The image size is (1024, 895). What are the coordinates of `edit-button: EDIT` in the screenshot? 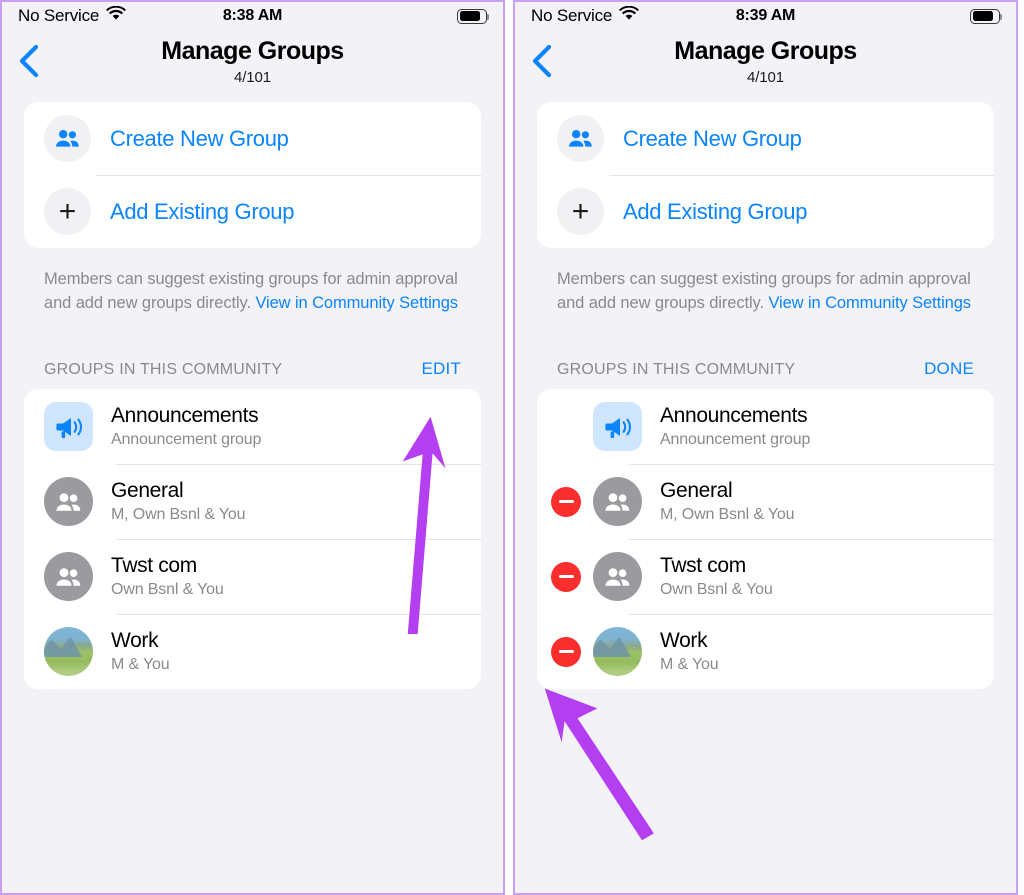 It's located at (441, 369).